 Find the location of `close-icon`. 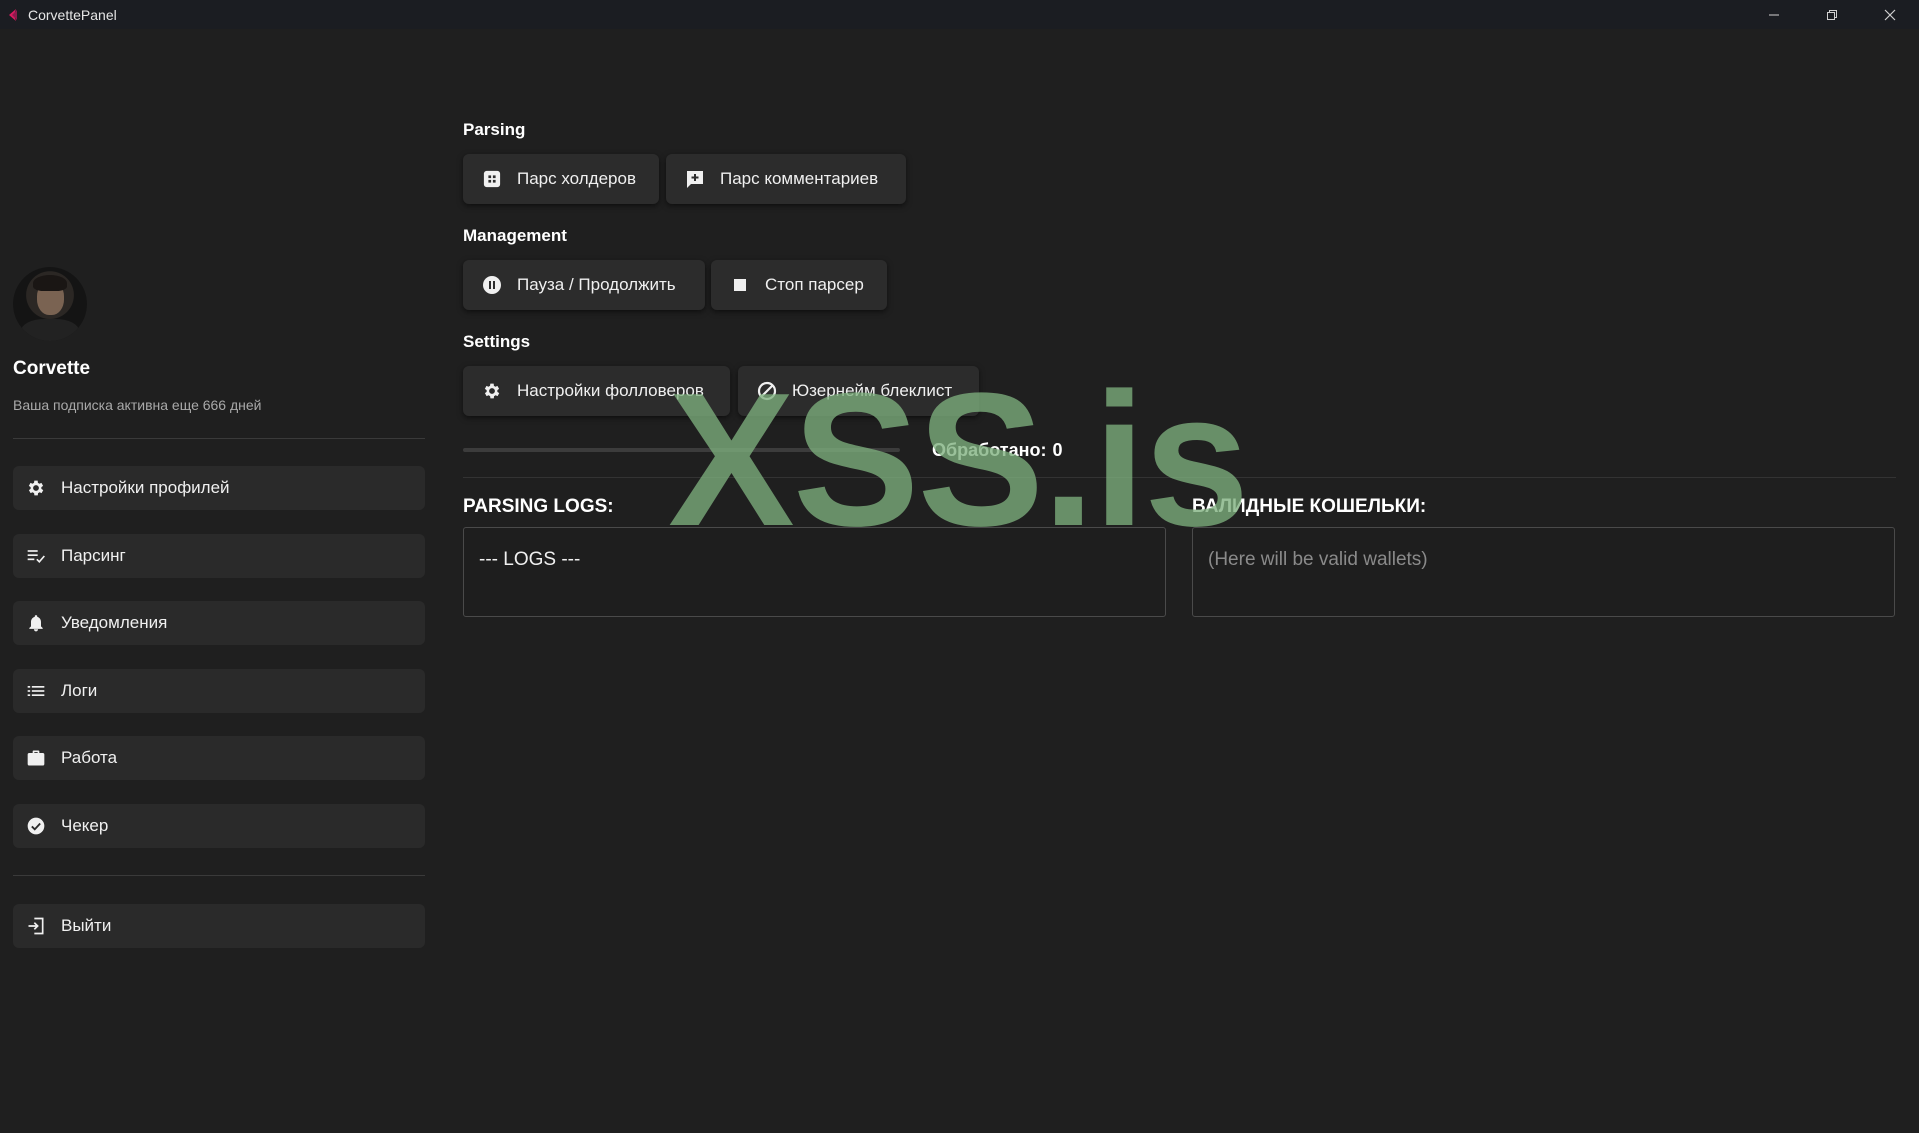

close-icon is located at coordinates (1890, 14).